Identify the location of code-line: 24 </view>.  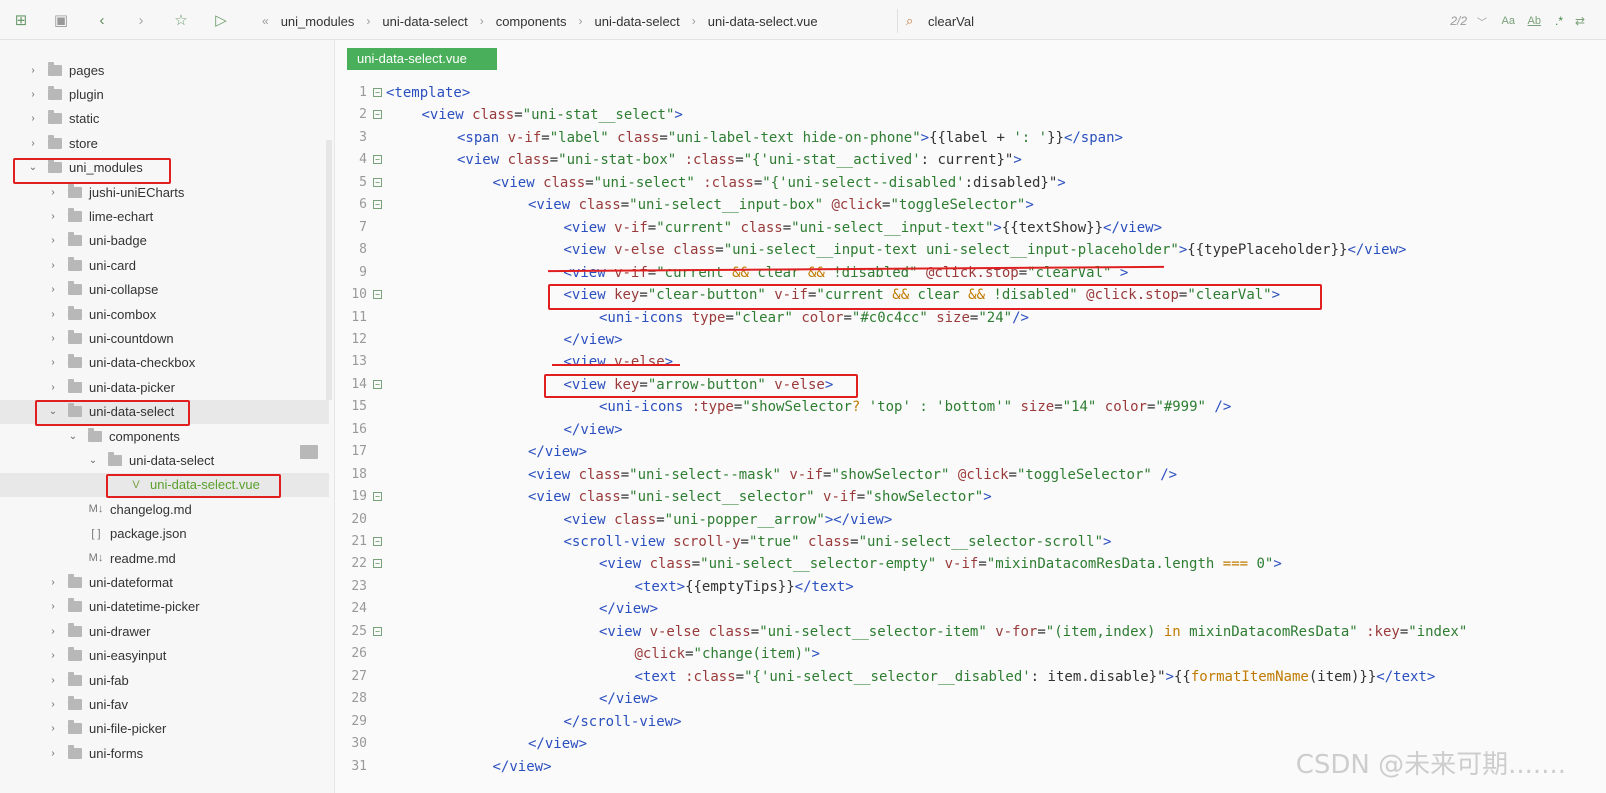
(971, 609).